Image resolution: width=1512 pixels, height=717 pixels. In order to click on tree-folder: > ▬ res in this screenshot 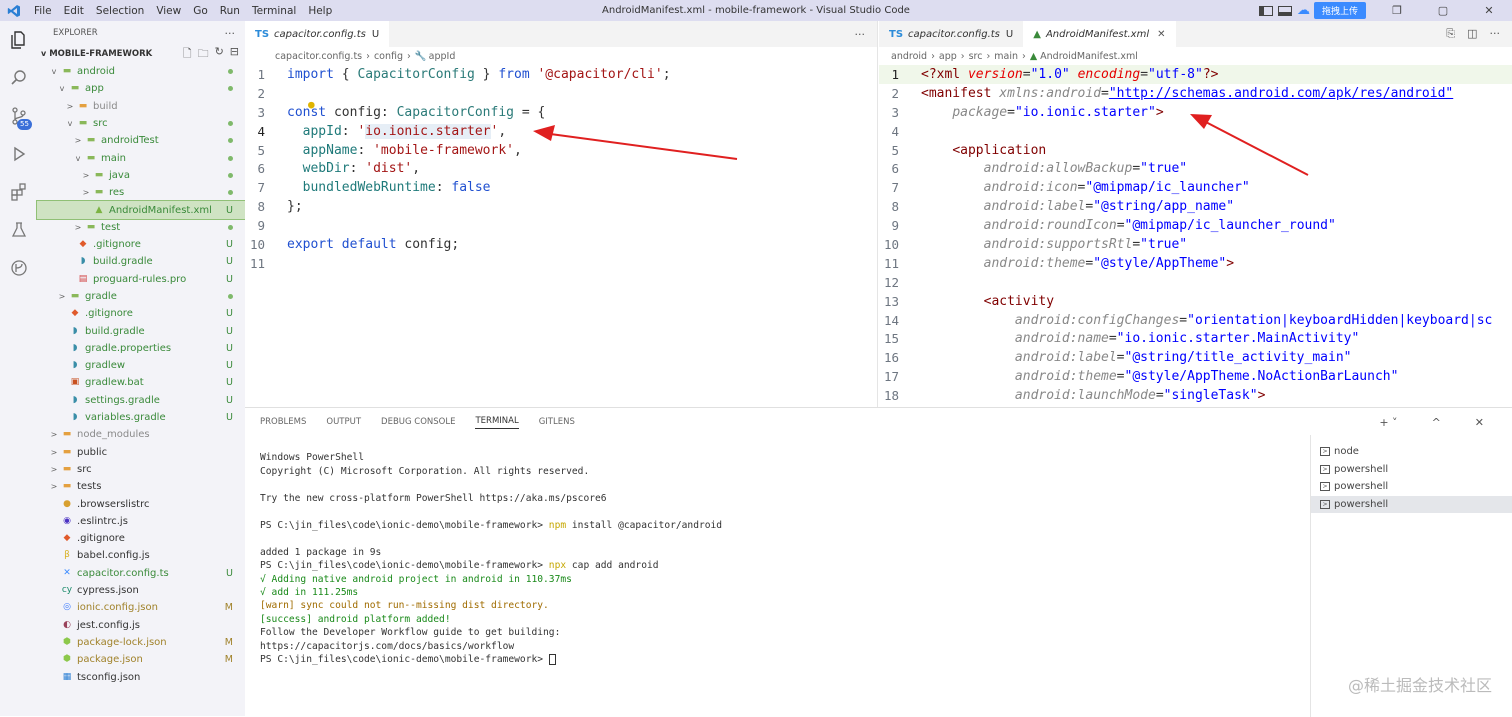, I will do `click(141, 192)`.